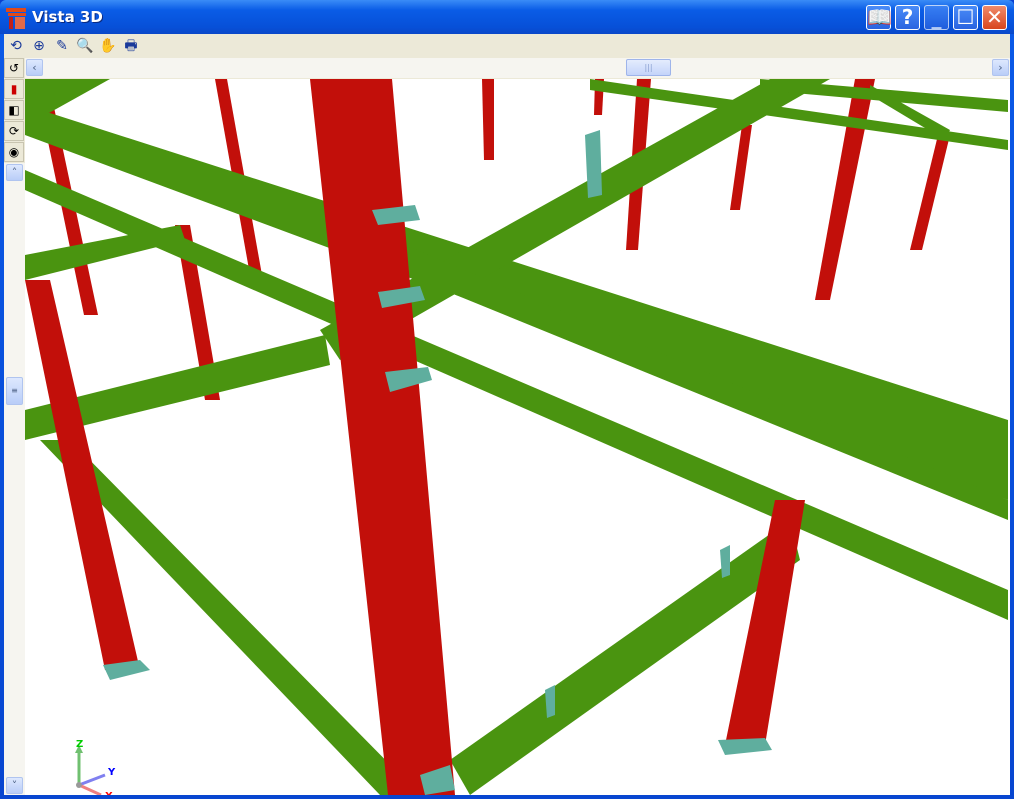 This screenshot has height=799, width=1014. Describe the element at coordinates (648, 67) in the screenshot. I see `horizontal-scroll-thumb: |||` at that location.